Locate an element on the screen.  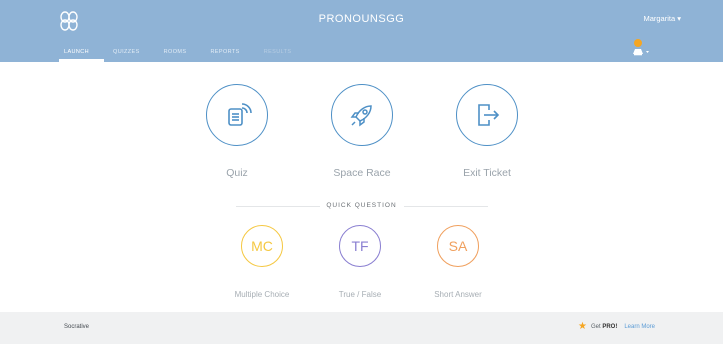
user-menu: Margarita ▾ is located at coordinates (662, 18).